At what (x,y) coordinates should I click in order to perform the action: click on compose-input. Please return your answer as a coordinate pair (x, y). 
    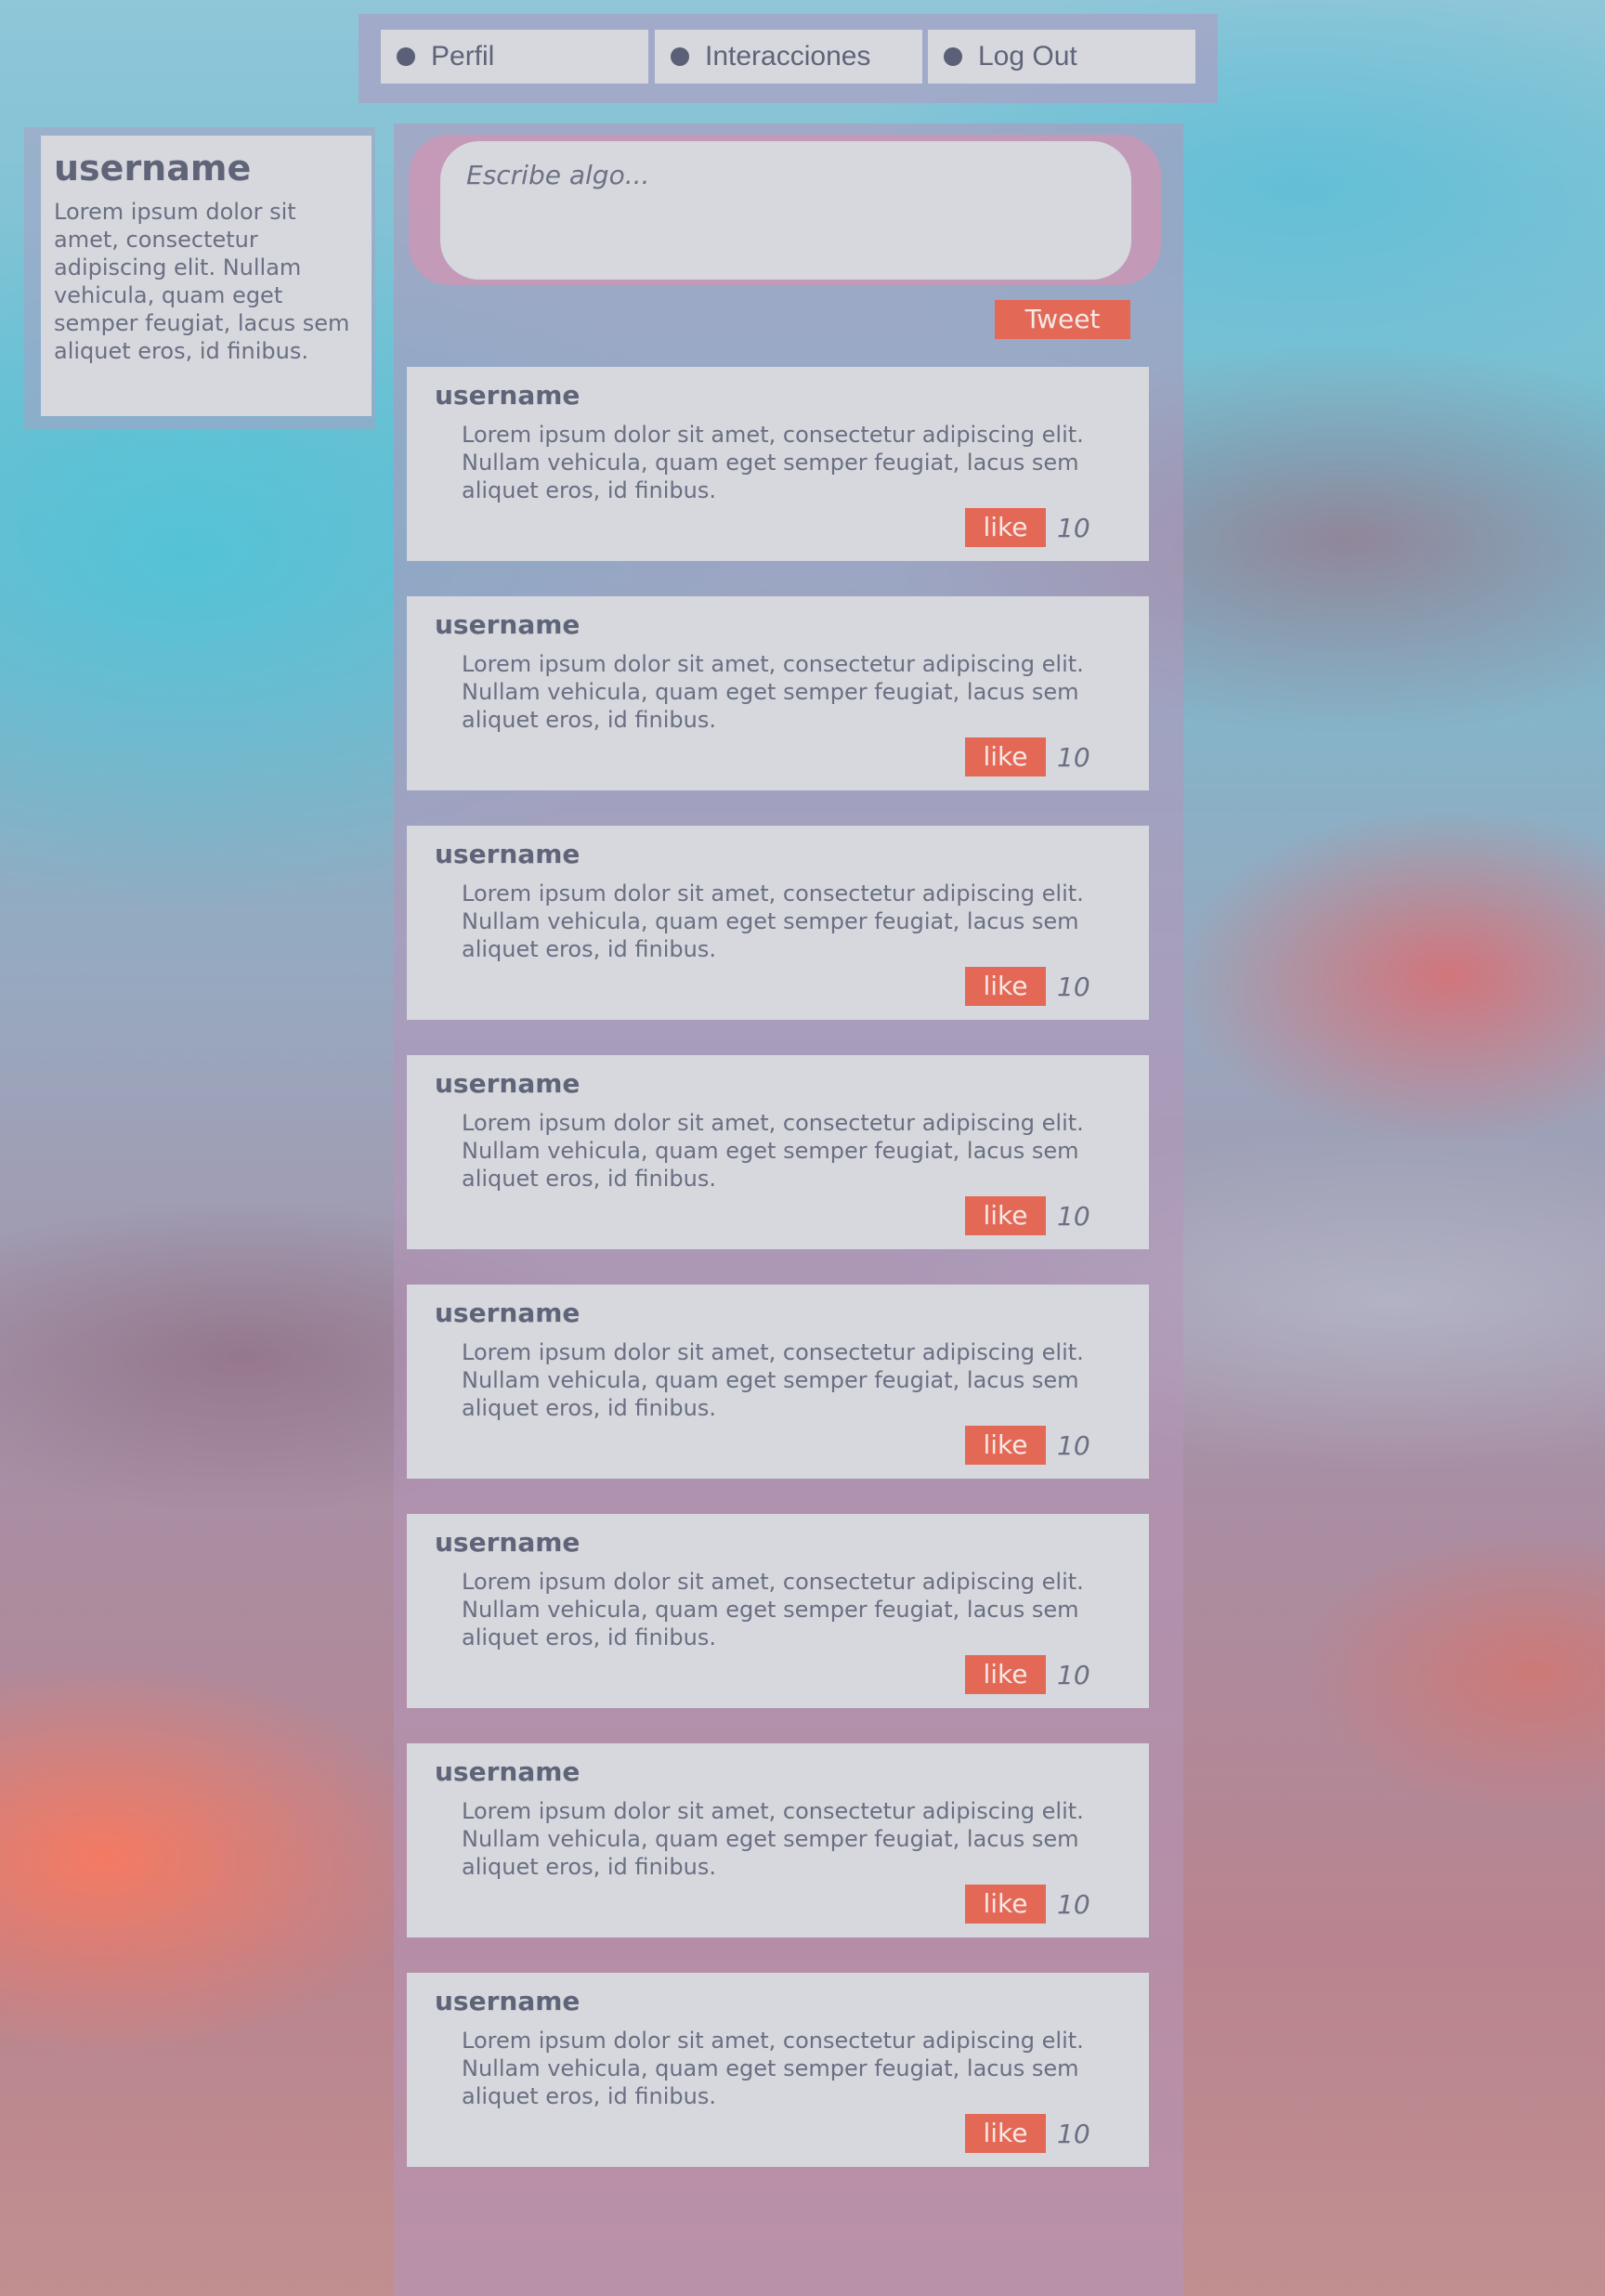
    Looking at the image, I should click on (785, 210).